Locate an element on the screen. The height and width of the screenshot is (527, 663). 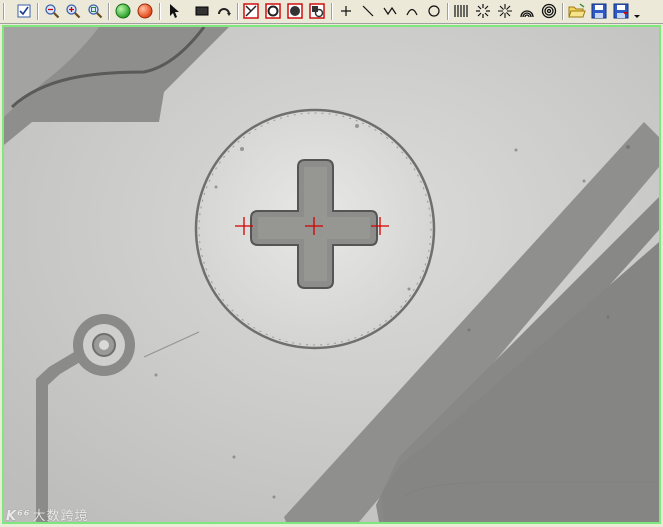
open-folder-icon is located at coordinates (577, 11).